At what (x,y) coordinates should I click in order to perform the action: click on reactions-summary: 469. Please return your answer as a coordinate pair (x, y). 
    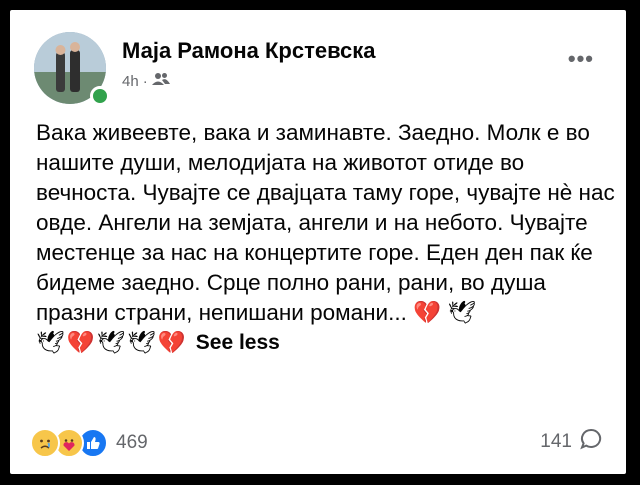
    Looking at the image, I should click on (89, 443).